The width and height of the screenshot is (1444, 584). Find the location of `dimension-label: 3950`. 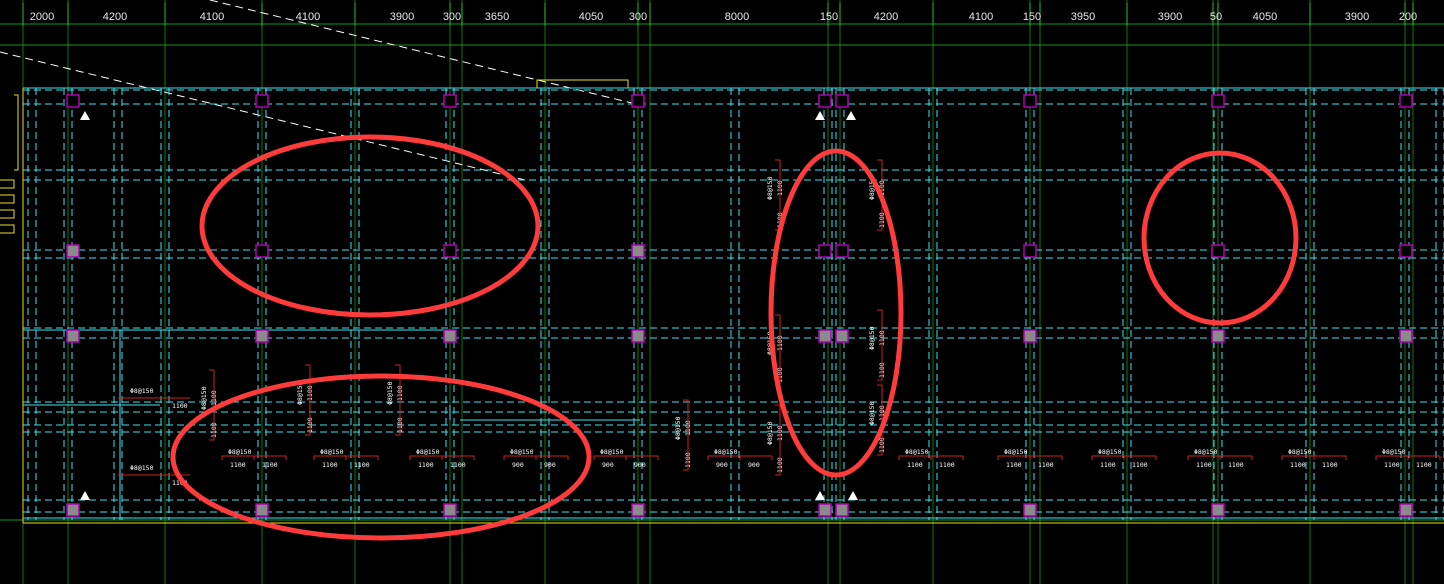

dimension-label: 3950 is located at coordinates (1083, 17).